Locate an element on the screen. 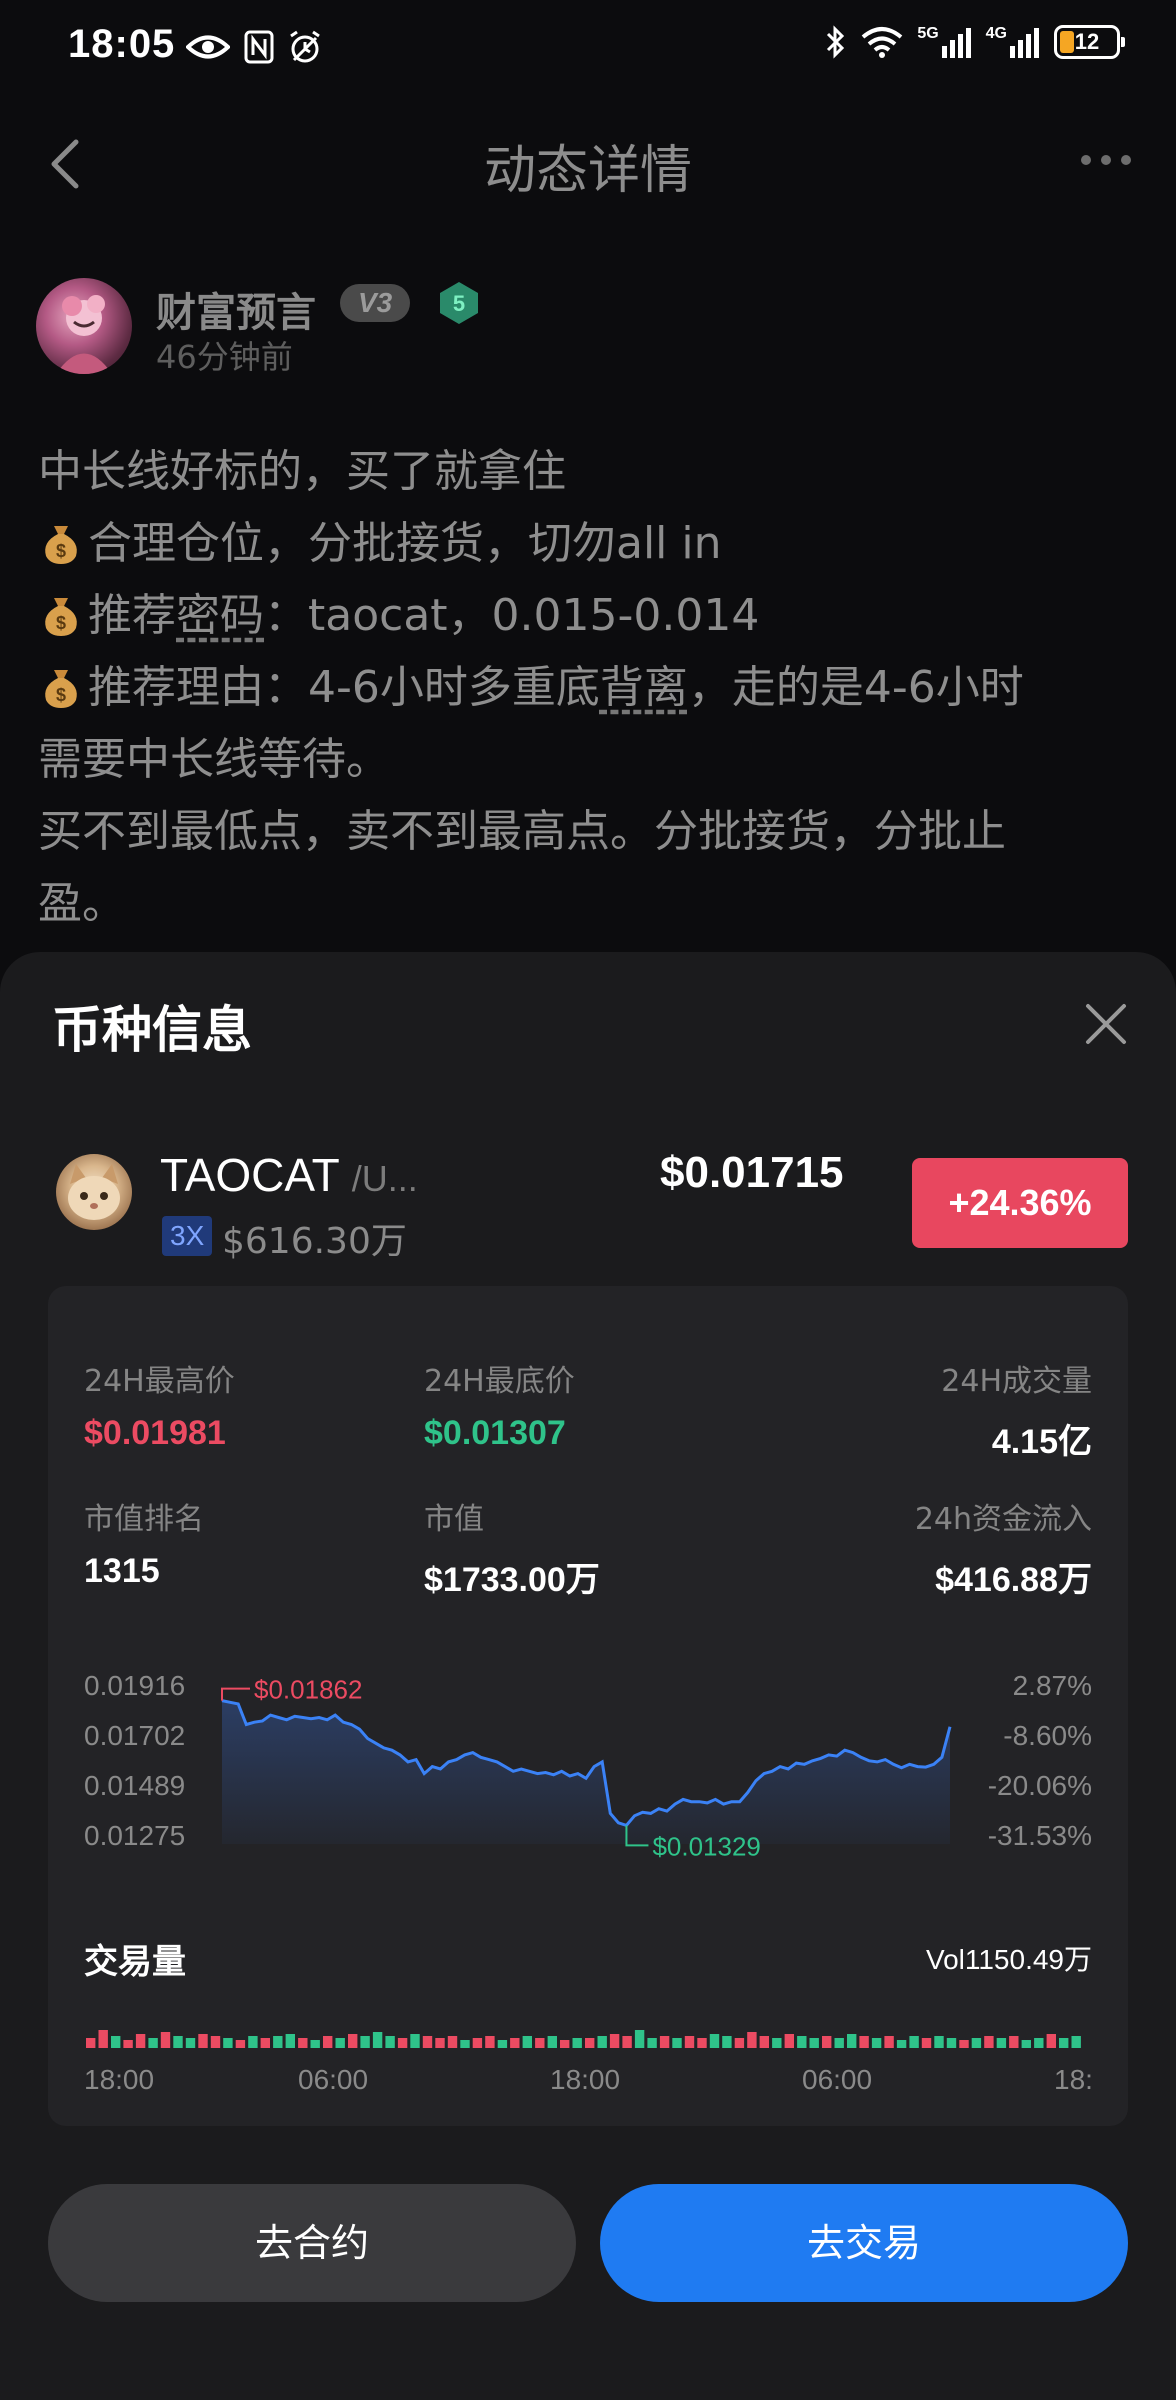 The height and width of the screenshot is (2400, 1176). go-trade-button: 去交易 is located at coordinates (864, 2243).